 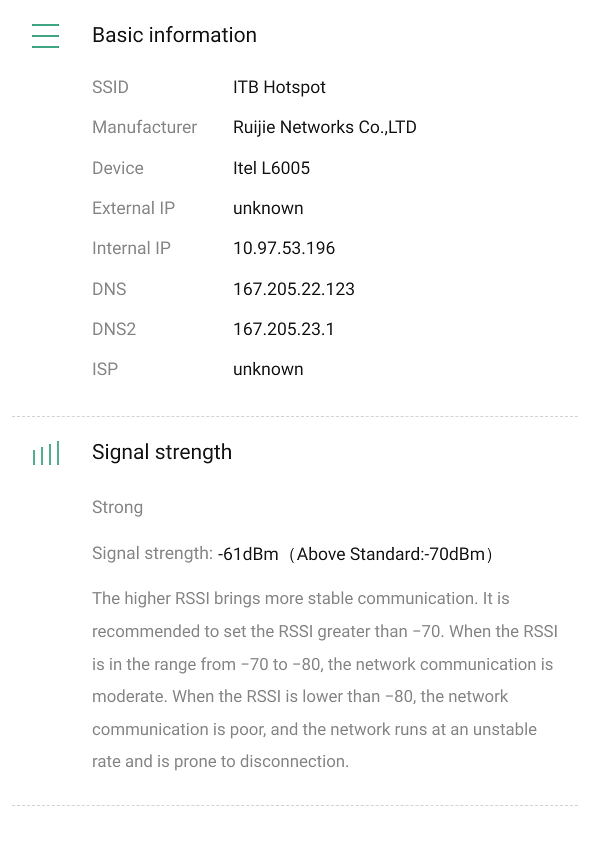 I want to click on field-label: Manufacturer, so click(x=145, y=128).